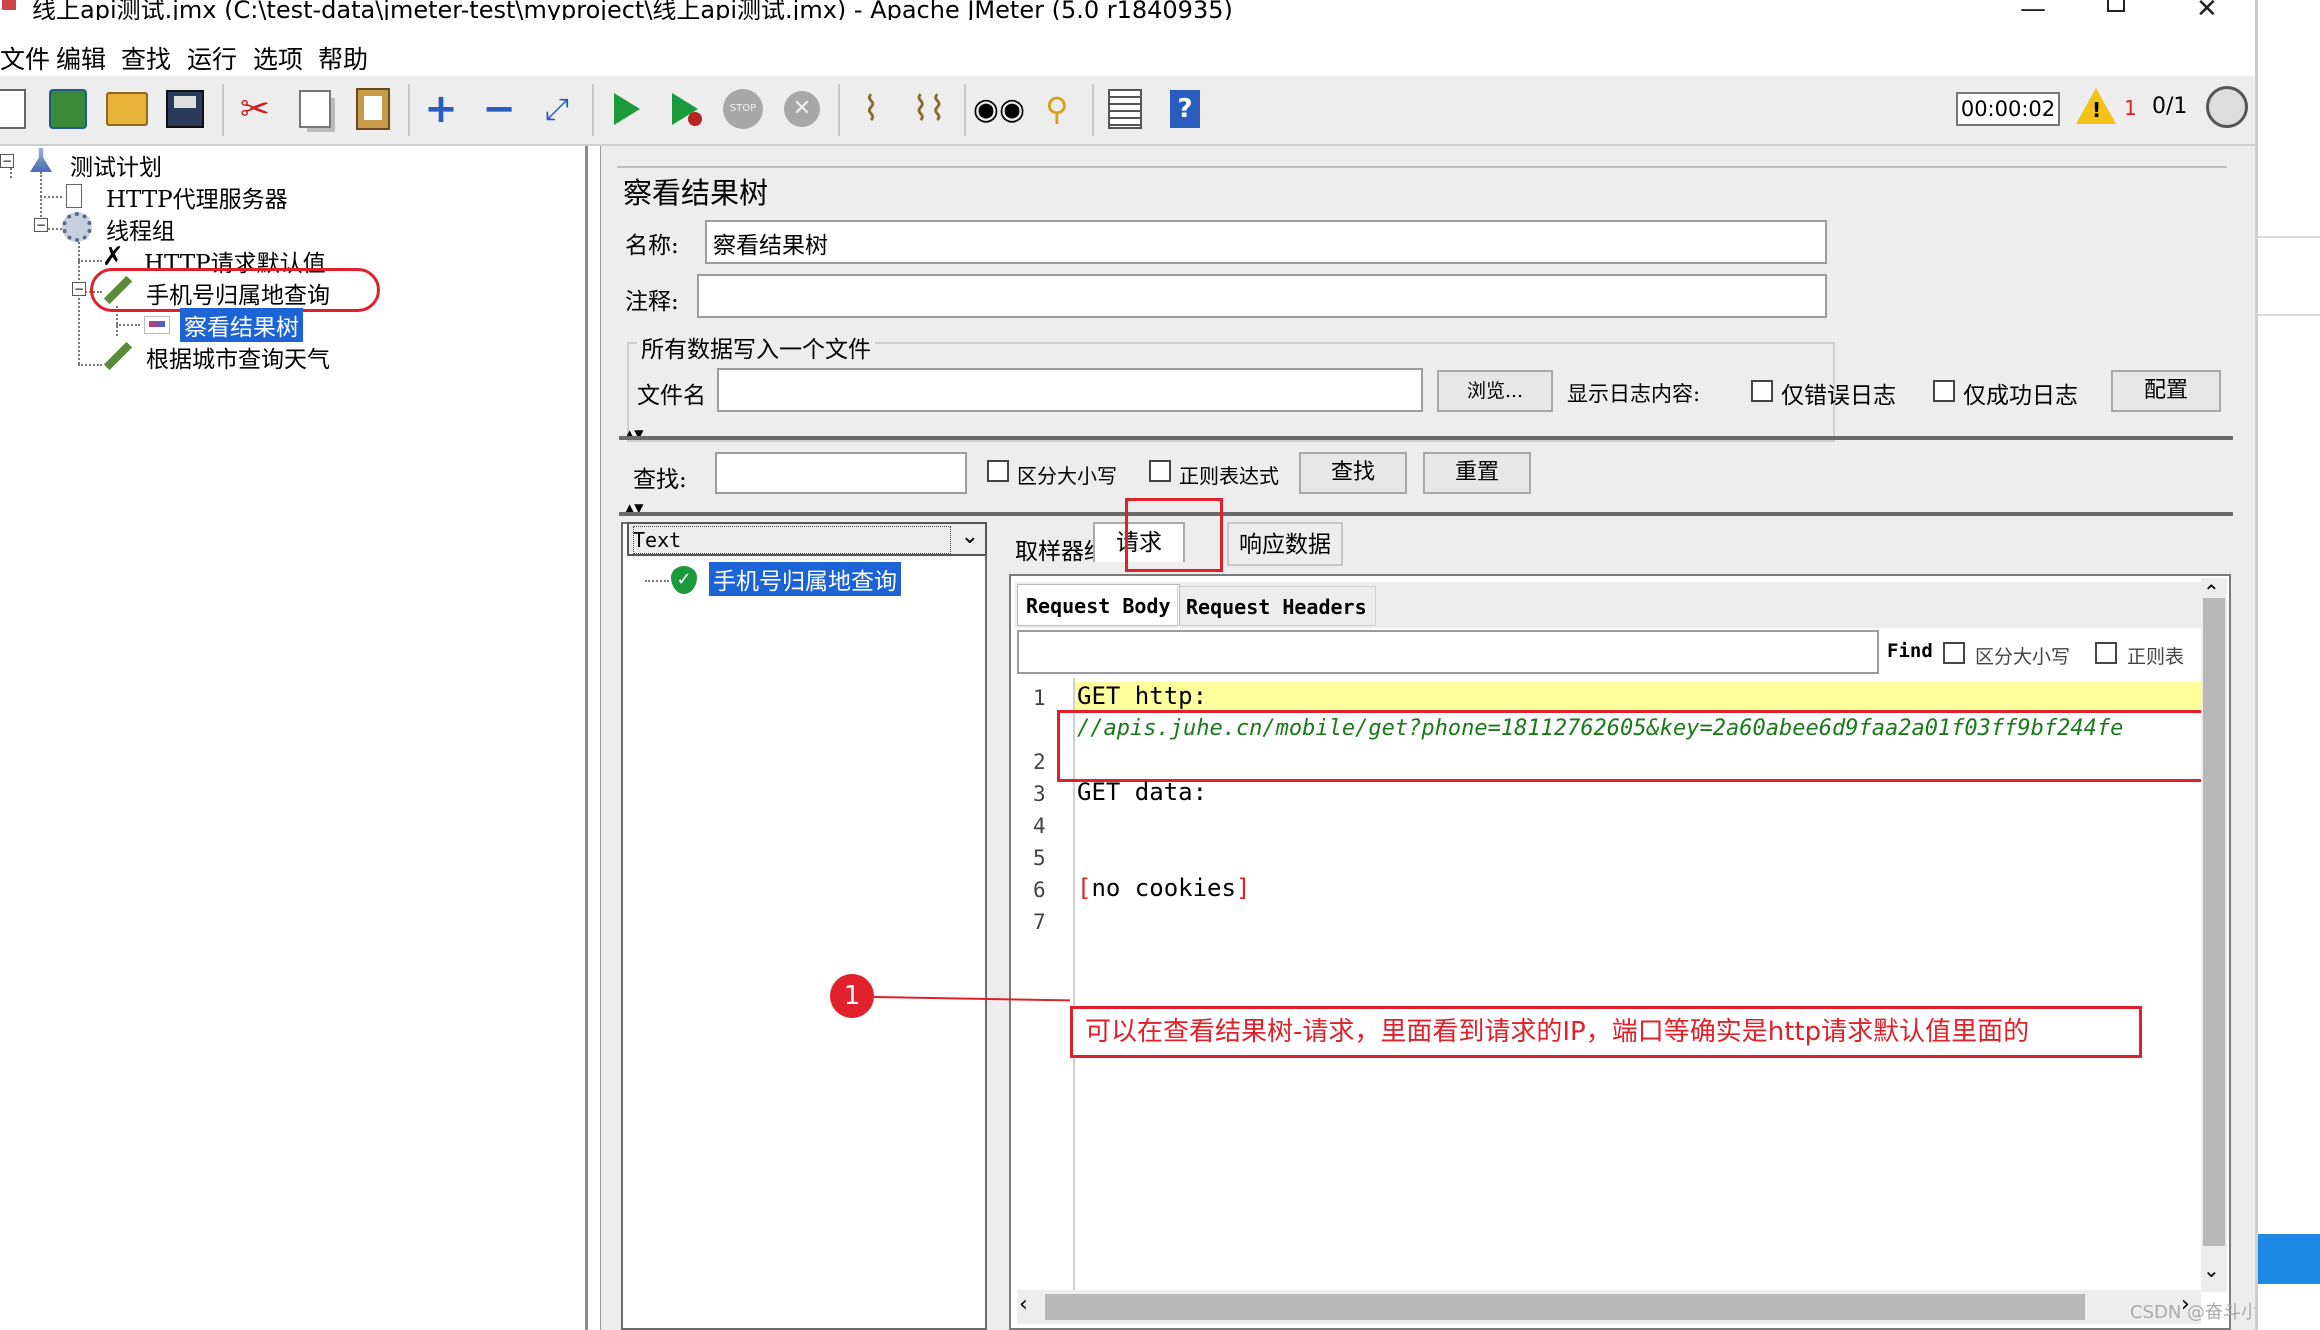  Describe the element at coordinates (1910, 651) in the screenshot. I see `find-label: Find` at that location.